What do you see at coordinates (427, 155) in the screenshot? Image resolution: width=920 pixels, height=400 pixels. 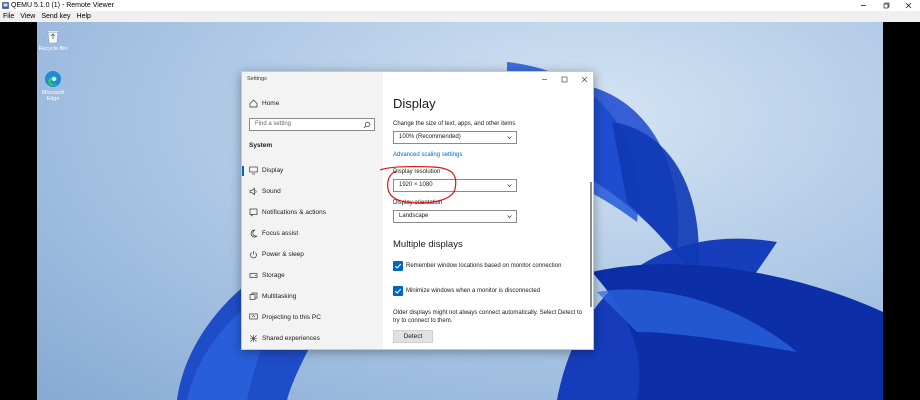 I see `advanced-scaling-link: Advanced scaling settings` at bounding box center [427, 155].